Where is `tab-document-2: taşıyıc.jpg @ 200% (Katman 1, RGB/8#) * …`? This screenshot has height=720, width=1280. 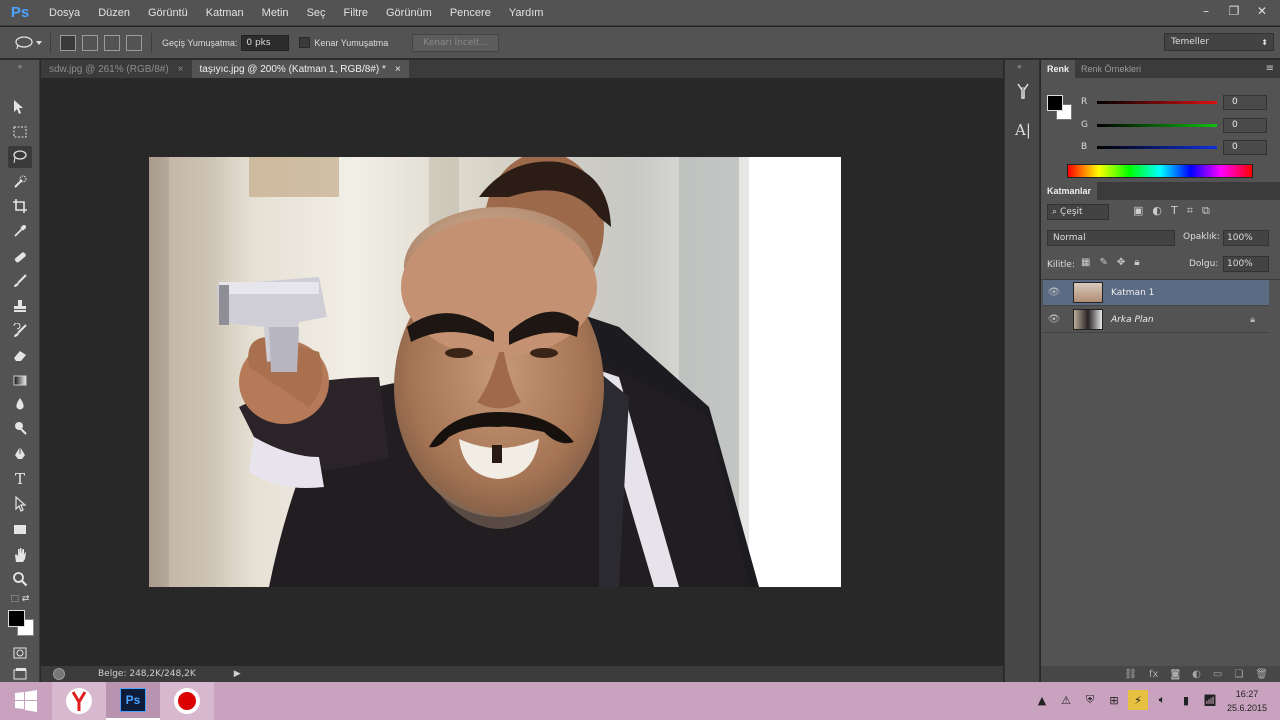
tab-document-2: taşıyıc.jpg @ 200% (Katman 1, RGB/8#) * … is located at coordinates (300, 69).